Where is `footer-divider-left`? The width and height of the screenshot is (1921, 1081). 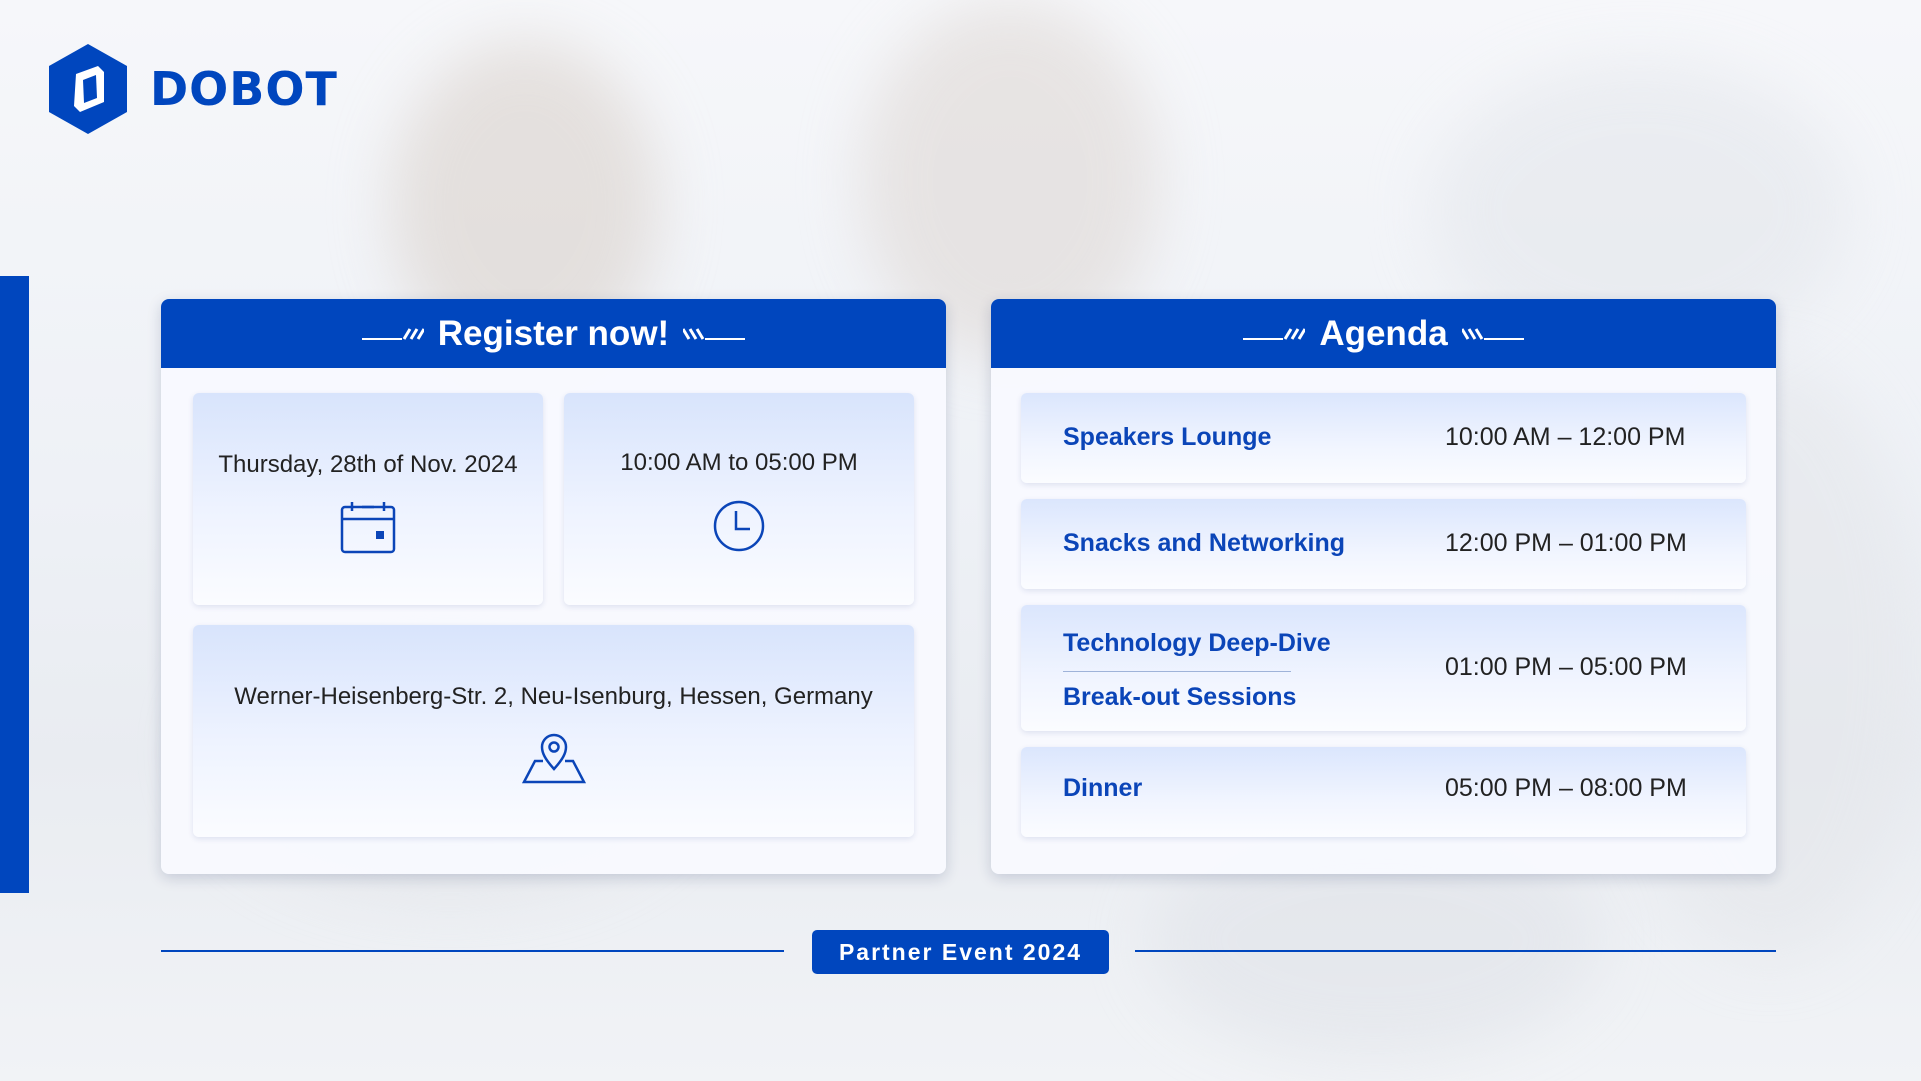 footer-divider-left is located at coordinates (472, 951).